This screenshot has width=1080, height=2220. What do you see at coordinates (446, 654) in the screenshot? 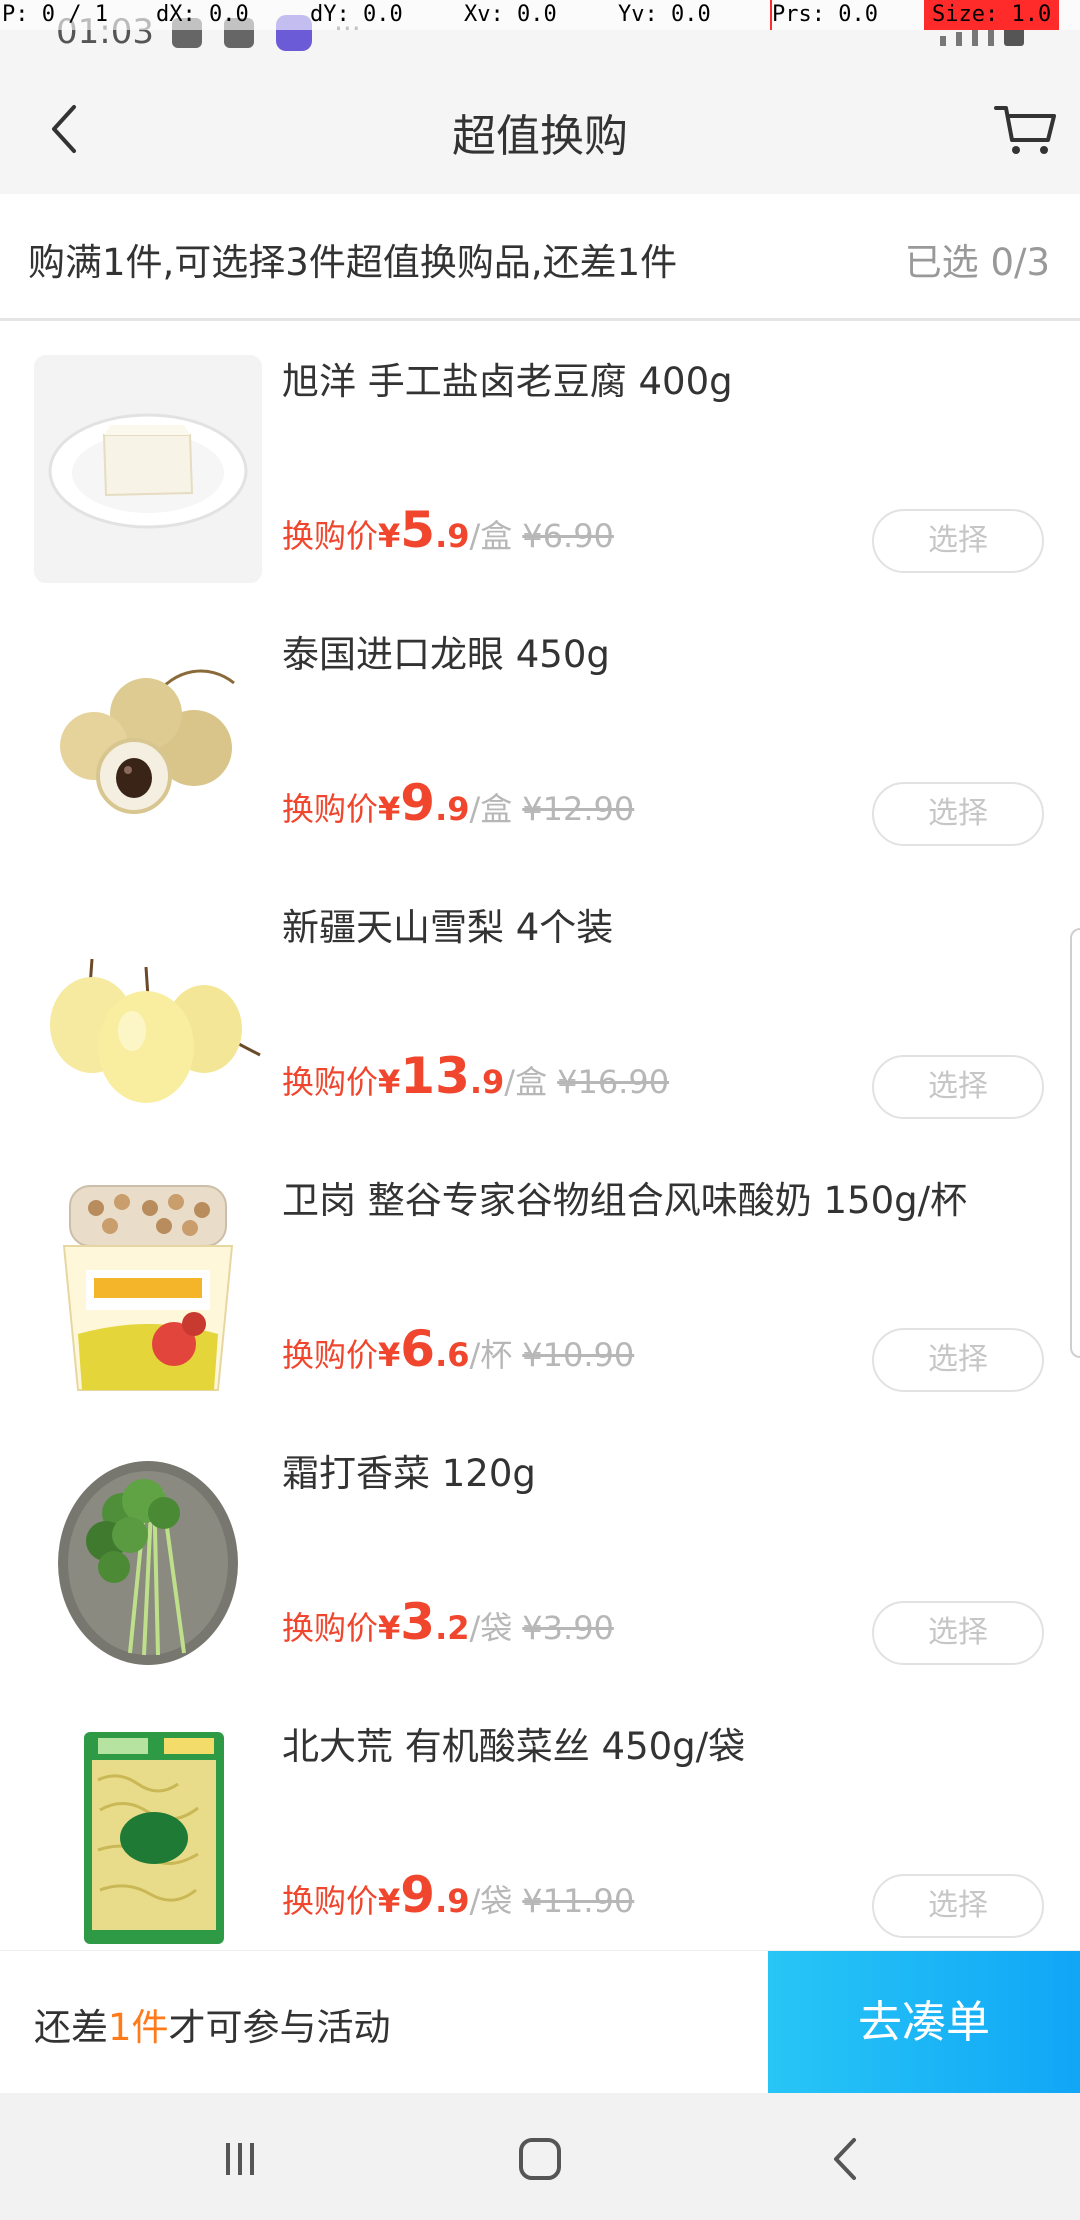
I see `product-name: 泰国进口龙眼 450g` at bounding box center [446, 654].